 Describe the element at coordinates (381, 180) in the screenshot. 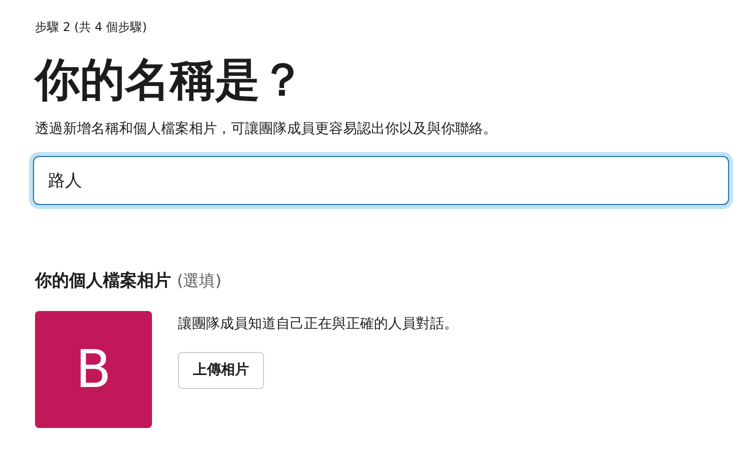

I see `name-input-field: 路人` at that location.